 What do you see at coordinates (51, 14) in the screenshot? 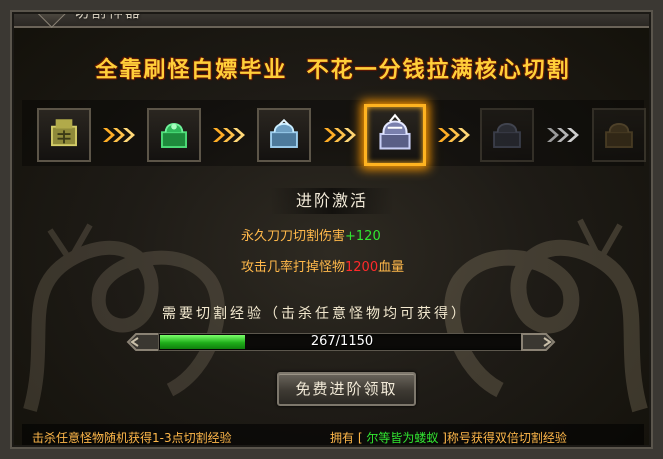
I see `title-ornament-icon` at bounding box center [51, 14].